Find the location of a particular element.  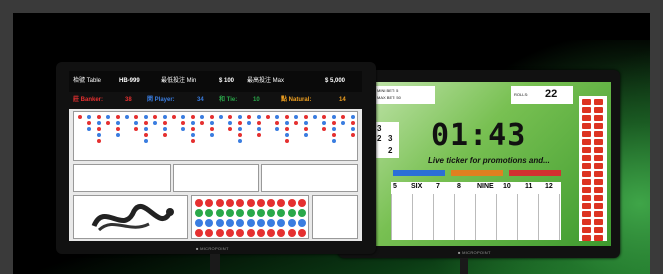

right-brand-logo: ■ MICROPOINT is located at coordinates (474, 252).